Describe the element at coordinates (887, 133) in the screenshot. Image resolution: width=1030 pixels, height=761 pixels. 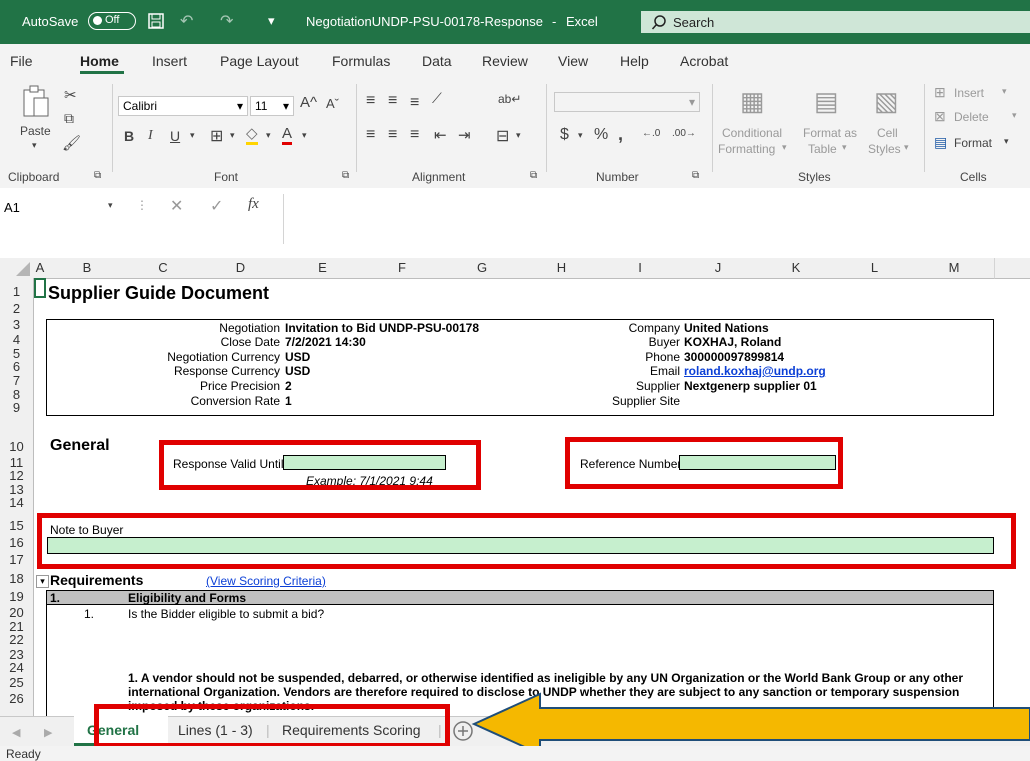
I see `cell-label: Cell` at that location.